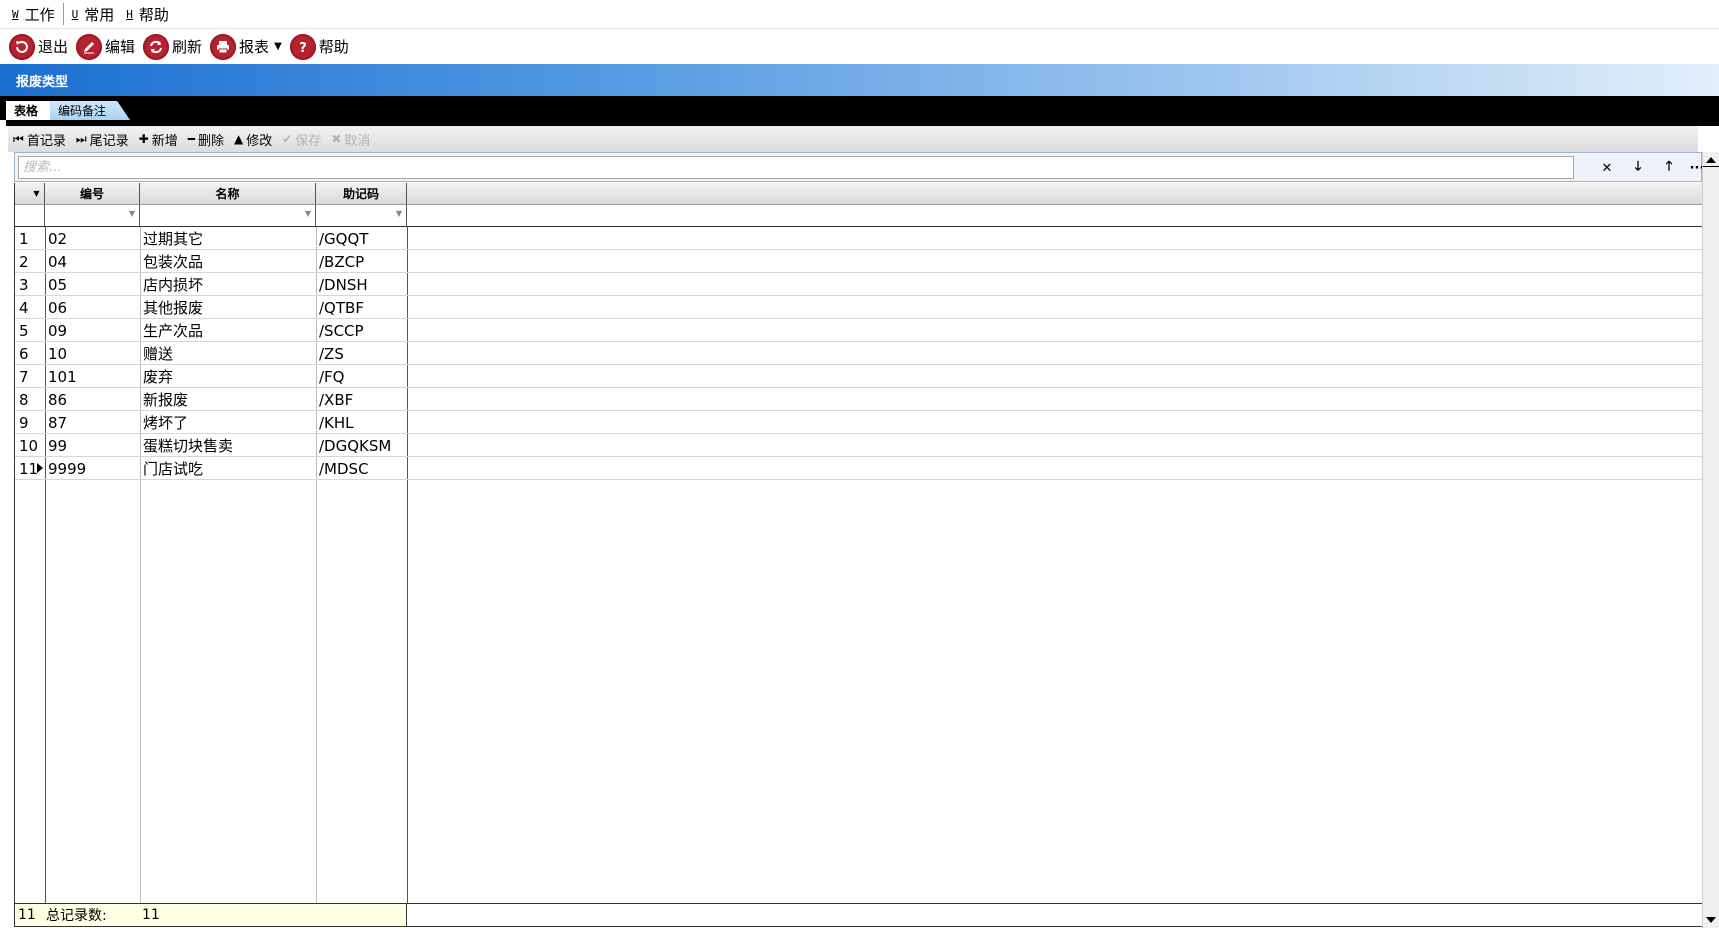 The height and width of the screenshot is (937, 1719). Describe the element at coordinates (361, 330) in the screenshot. I see `cell-mnemonic: /SCCP` at that location.